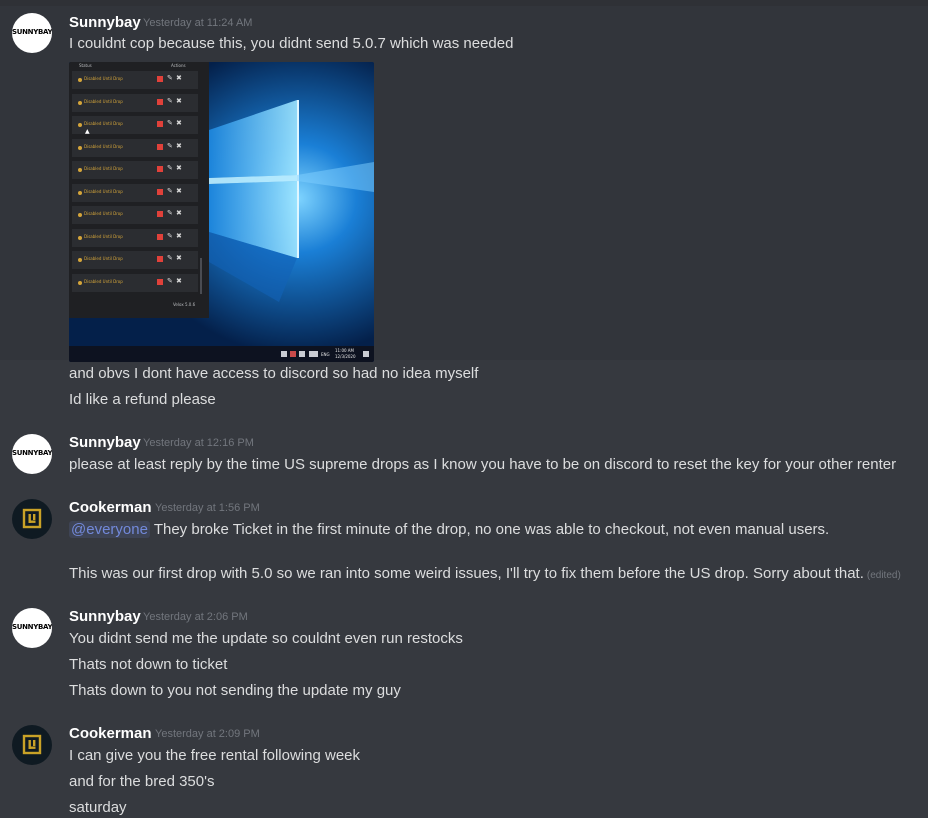 The image size is (928, 818). I want to click on timestamp: Yesterday at 1:56 PM, so click(207, 508).